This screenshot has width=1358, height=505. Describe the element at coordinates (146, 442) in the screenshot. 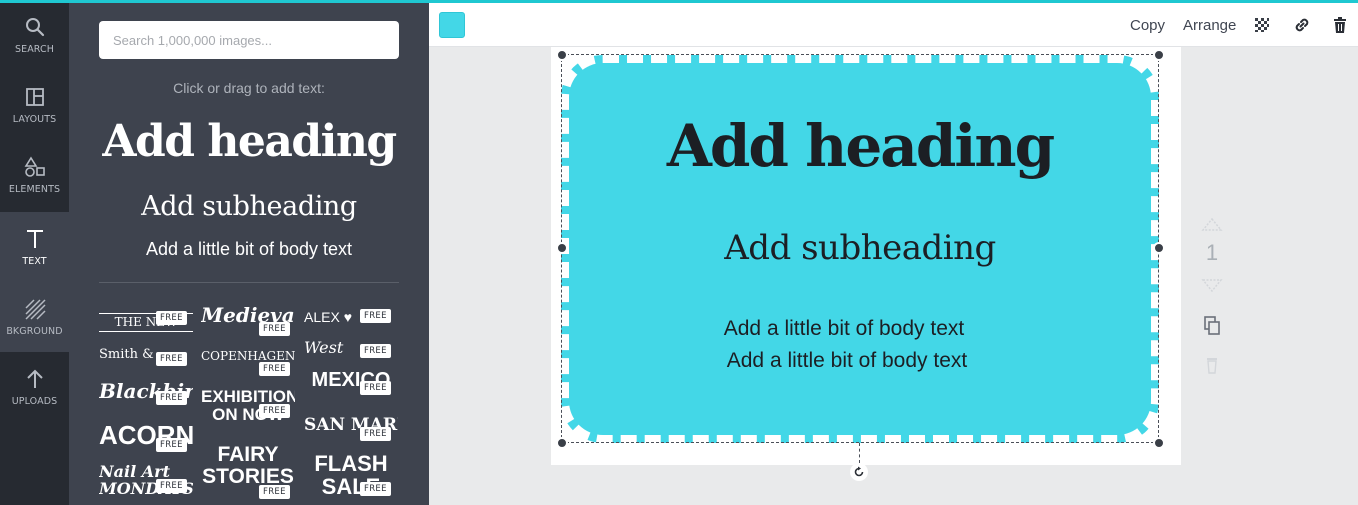

I see `text-template: ACORN FREE` at that location.